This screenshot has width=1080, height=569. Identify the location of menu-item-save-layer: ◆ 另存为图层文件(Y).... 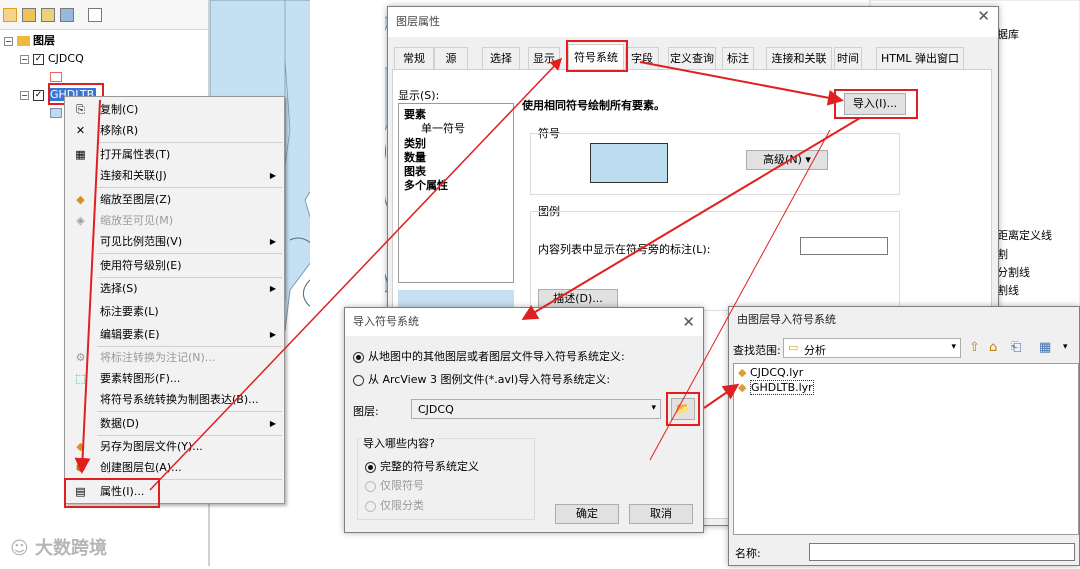
(174, 446).